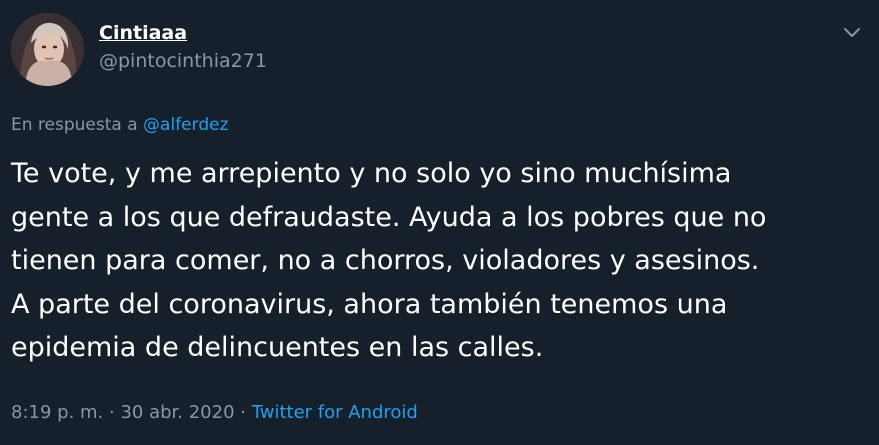 The image size is (879, 445). I want to click on reply-prefix: En respuesta a, so click(74, 125).